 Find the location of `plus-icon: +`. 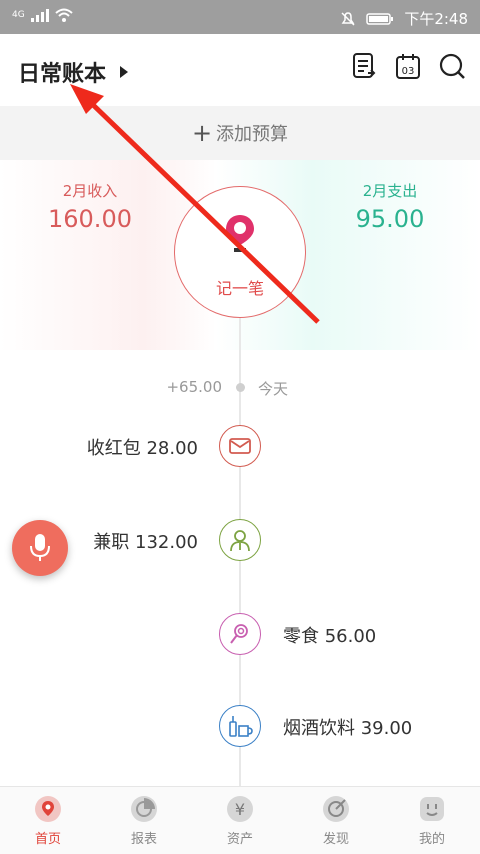

plus-icon: + is located at coordinates (202, 133).